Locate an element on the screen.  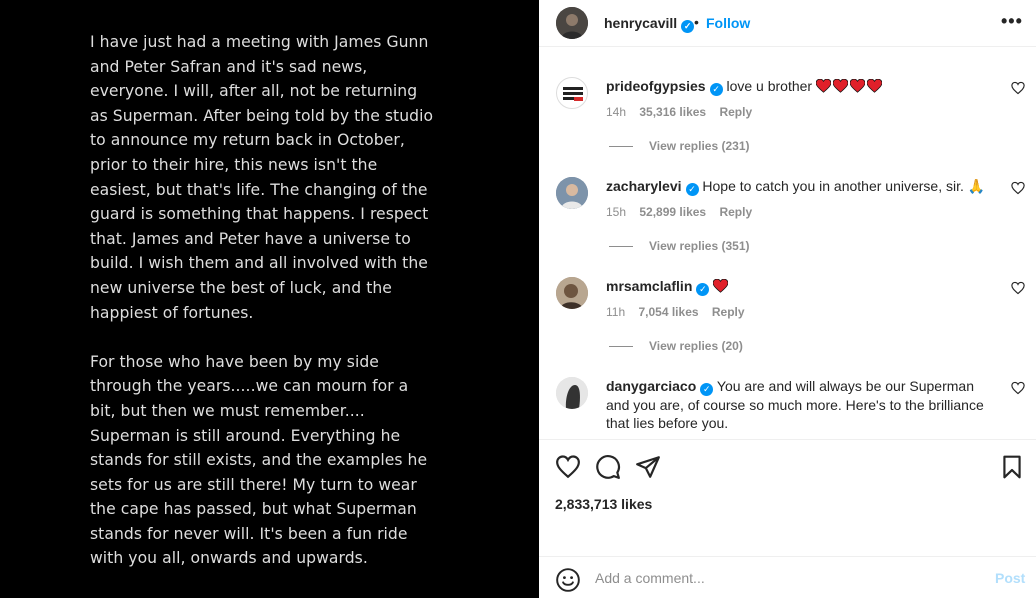
comment-time: 14h is located at coordinates (616, 112).